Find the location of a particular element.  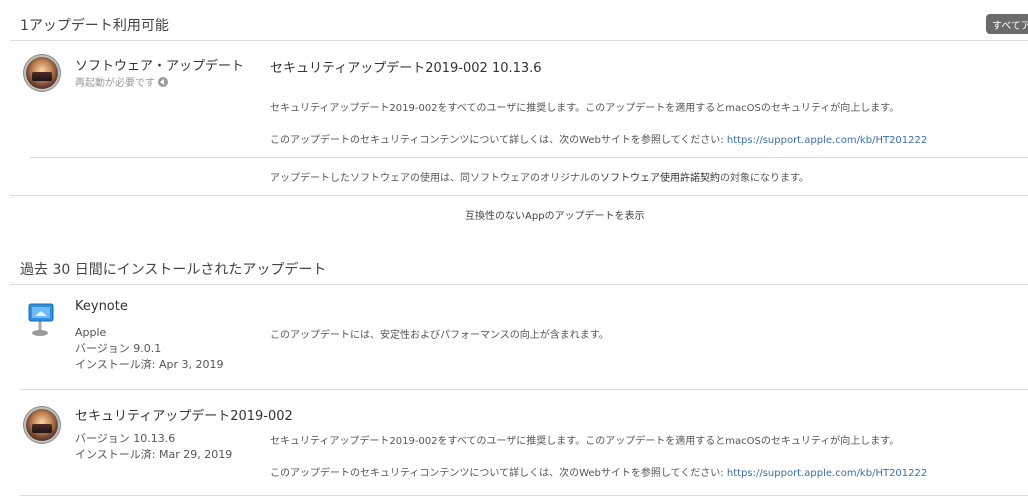

restart-note-text: 再起動が必要です is located at coordinates (115, 83).